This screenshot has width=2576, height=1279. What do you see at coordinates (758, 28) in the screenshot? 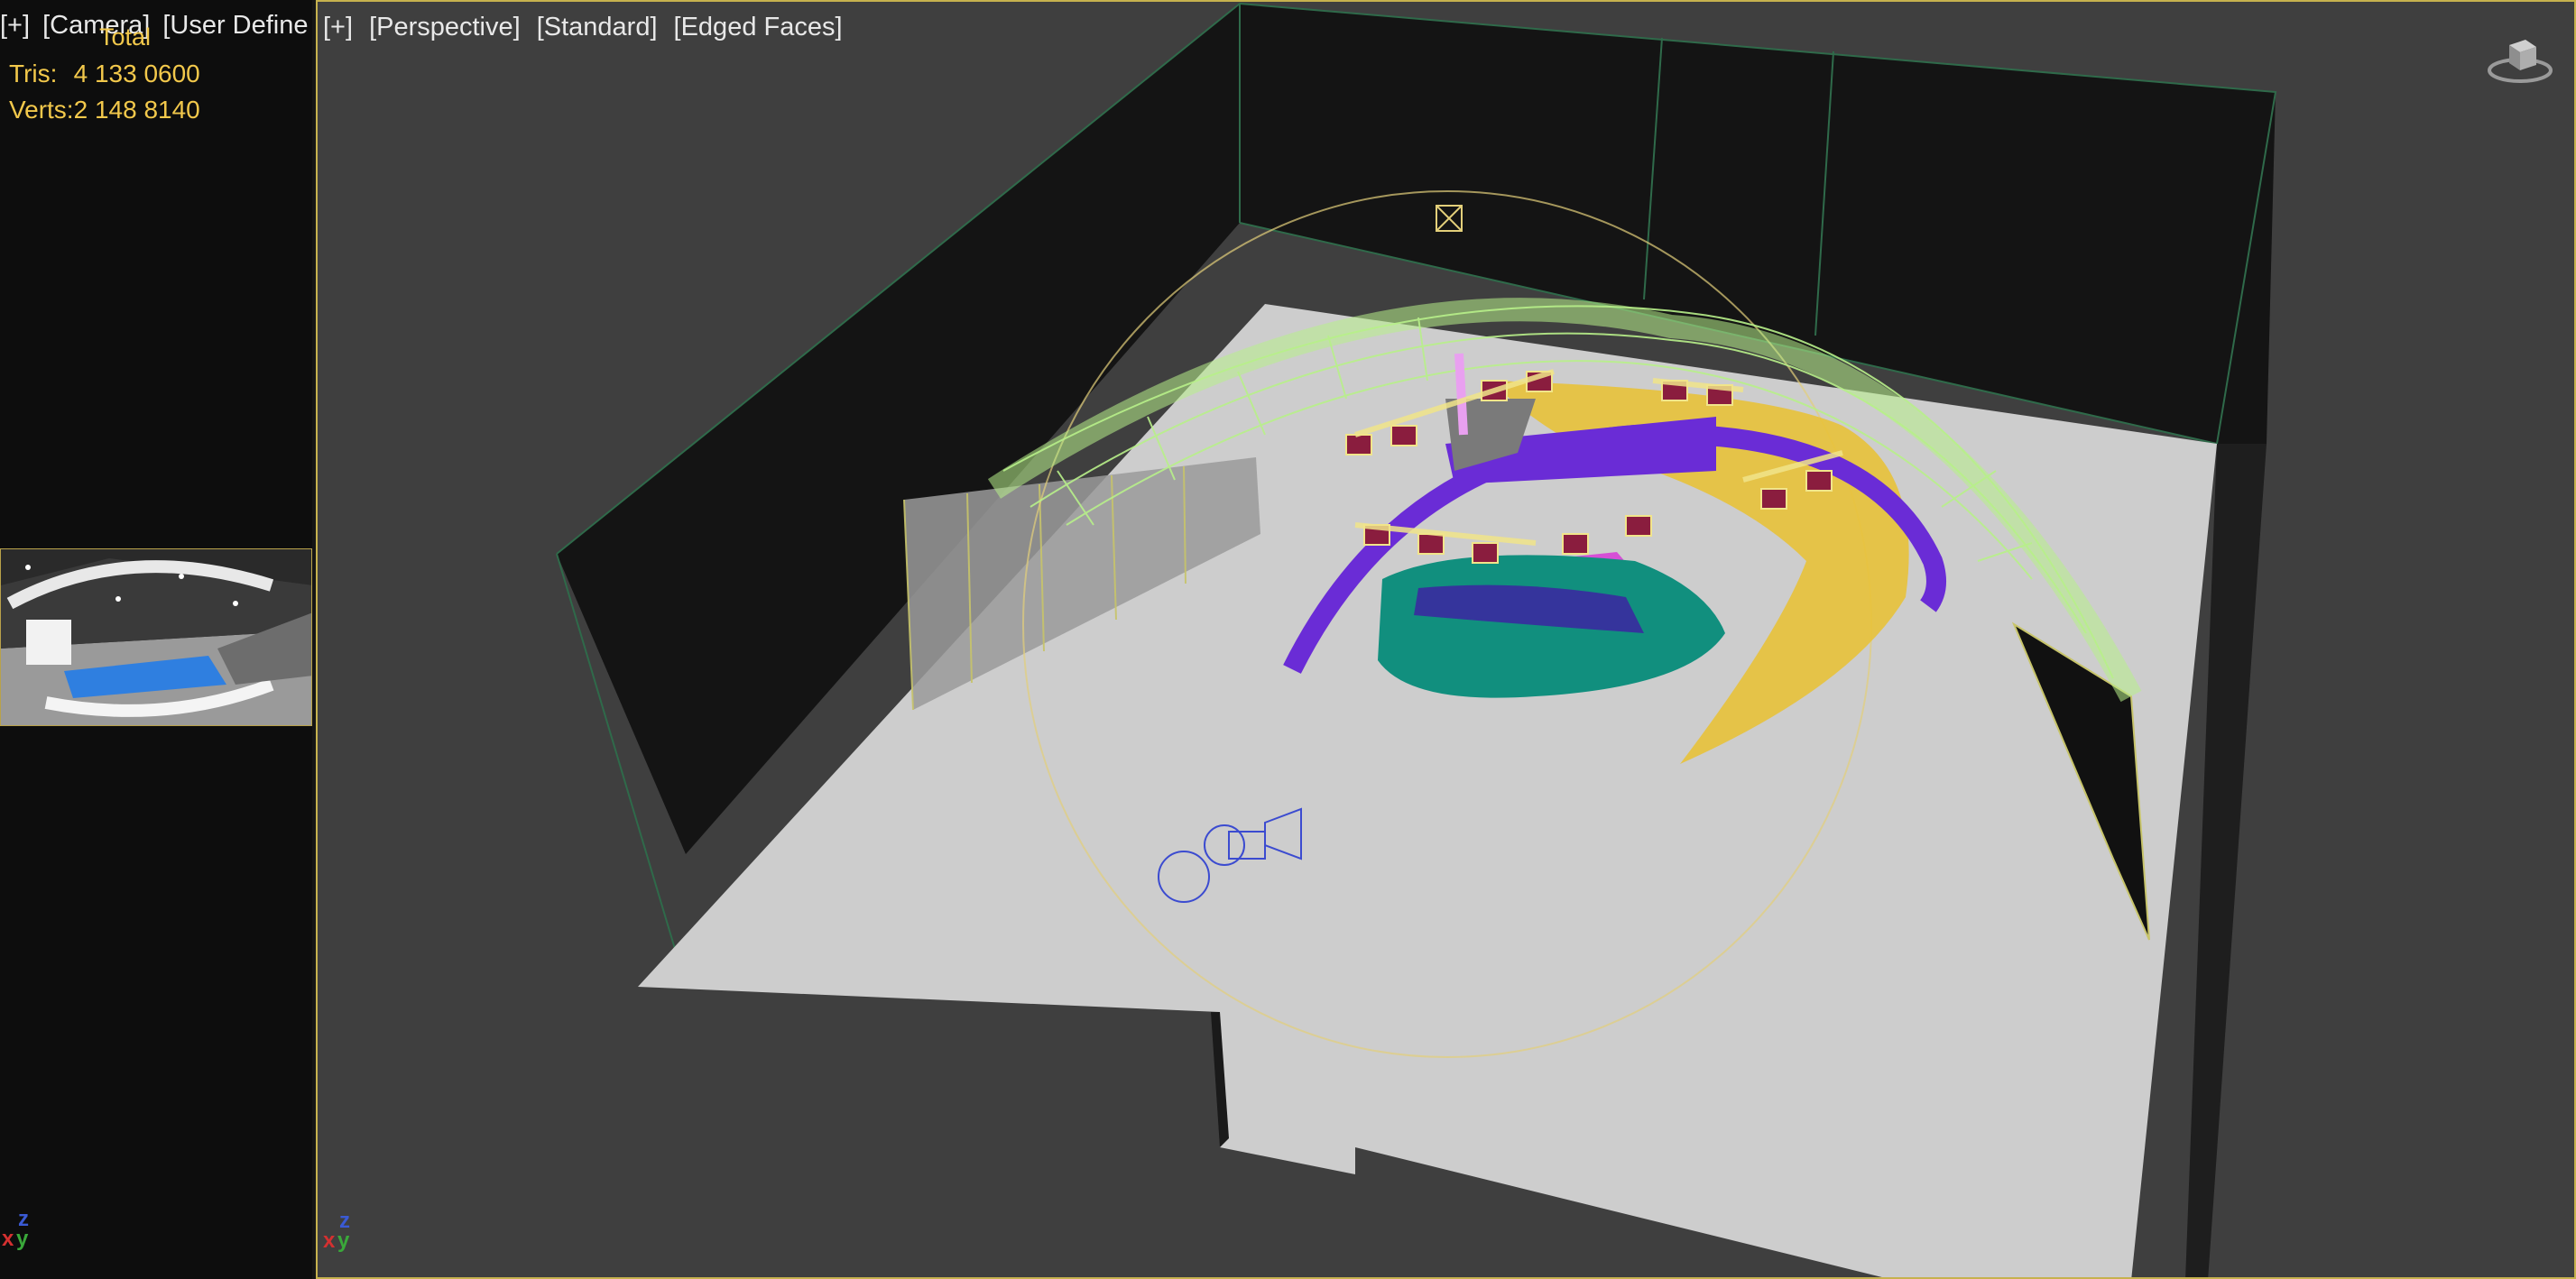
I see `edged-faces-menu: [Edged Faces]` at bounding box center [758, 28].